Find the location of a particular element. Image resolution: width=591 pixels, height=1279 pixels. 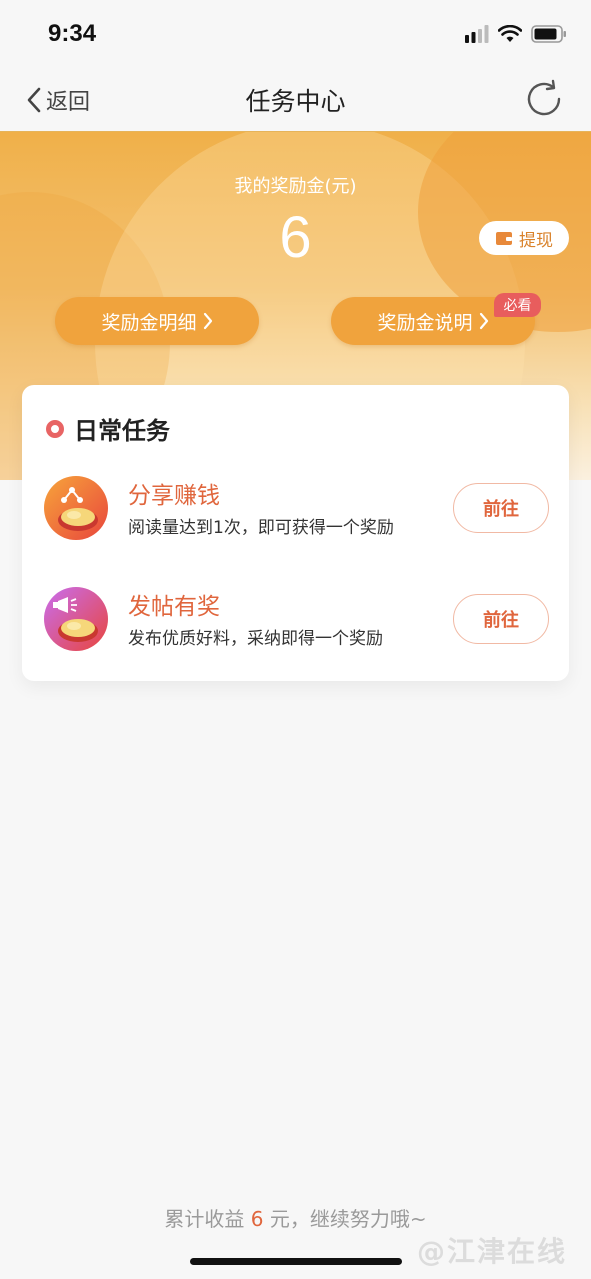

reward-detail-label: 奖励金明细 is located at coordinates (149, 322).